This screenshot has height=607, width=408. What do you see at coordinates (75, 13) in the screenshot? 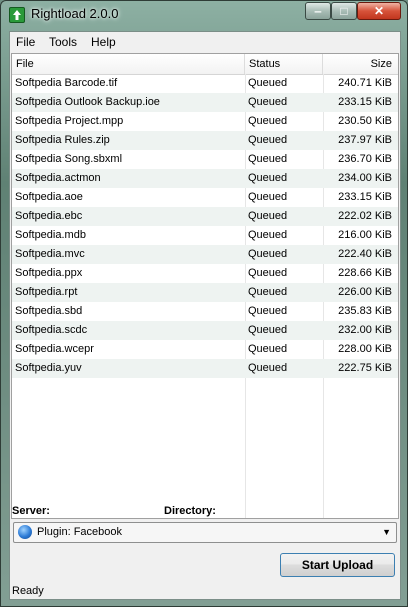
I see `window-title: Rightload 2.0.0` at bounding box center [75, 13].